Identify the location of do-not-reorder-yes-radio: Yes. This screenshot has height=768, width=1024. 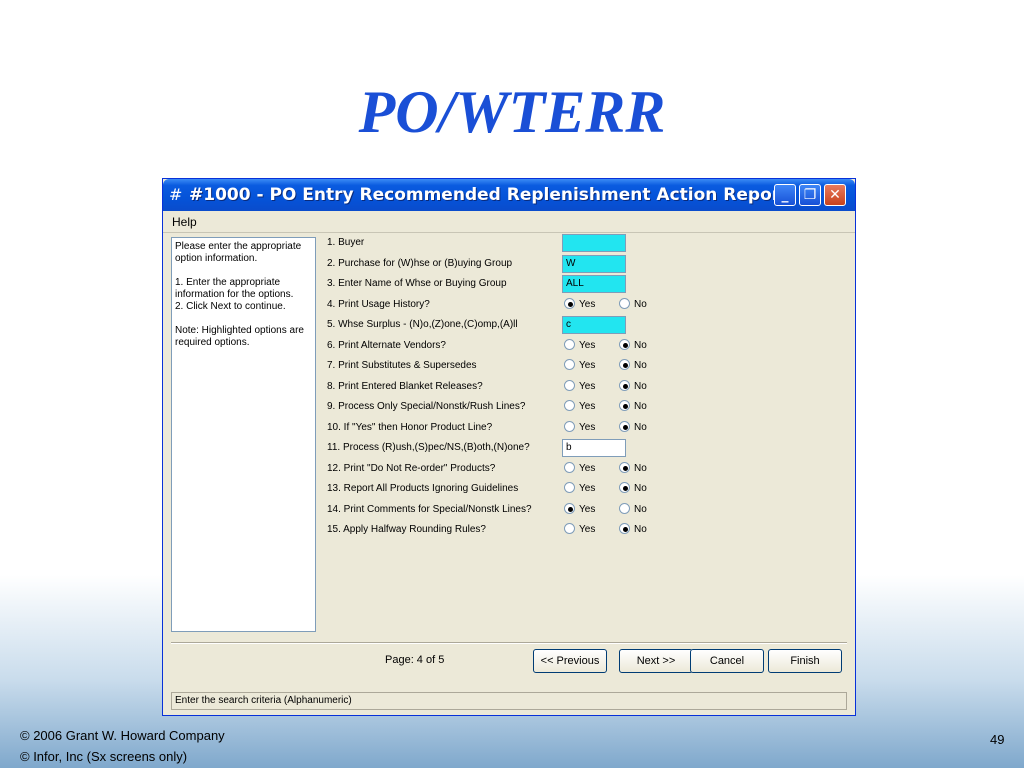
(579, 467).